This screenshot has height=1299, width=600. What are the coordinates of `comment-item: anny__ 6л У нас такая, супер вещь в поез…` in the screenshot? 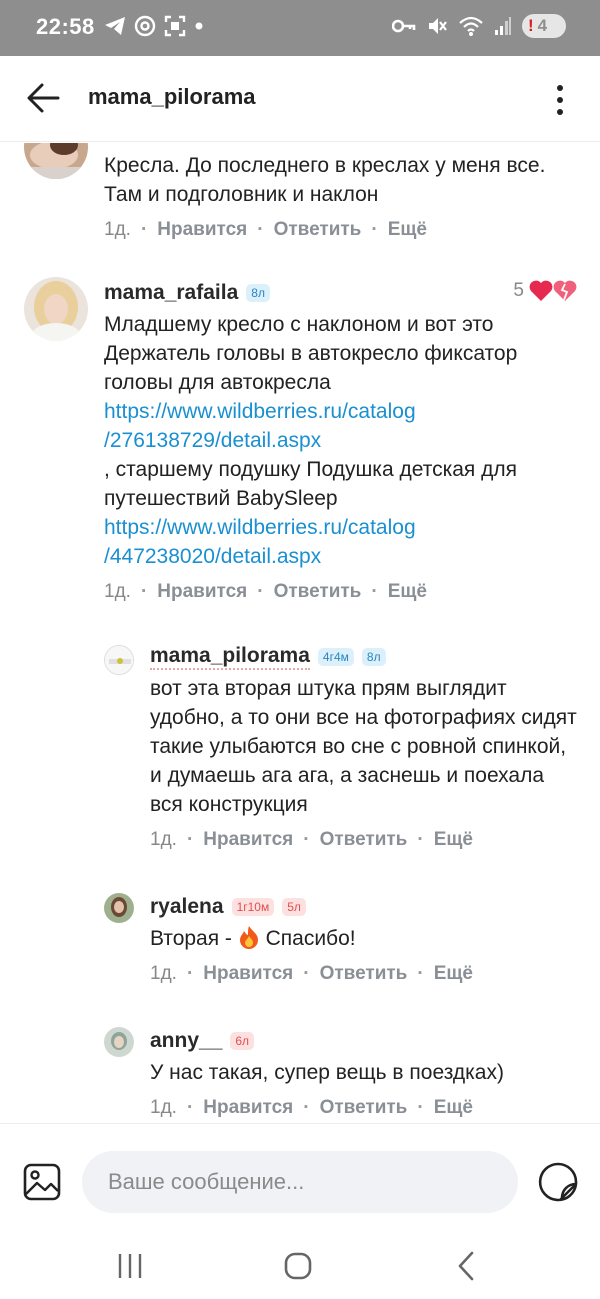 It's located at (300, 1075).